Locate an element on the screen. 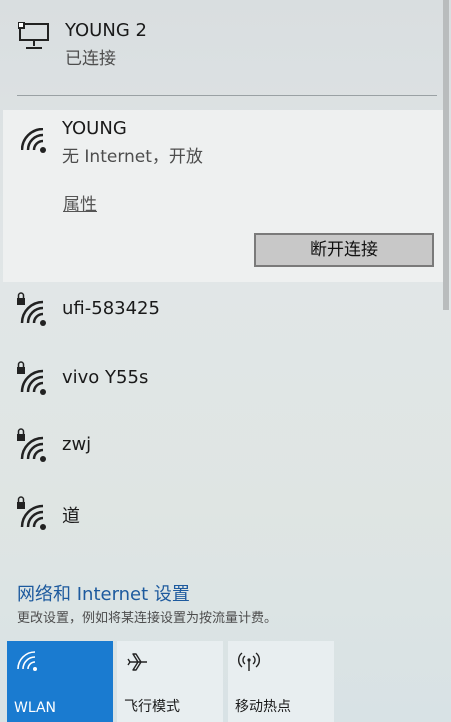 The height and width of the screenshot is (722, 451). mobile-hotspot-tile-label: 移动热点 is located at coordinates (263, 707).